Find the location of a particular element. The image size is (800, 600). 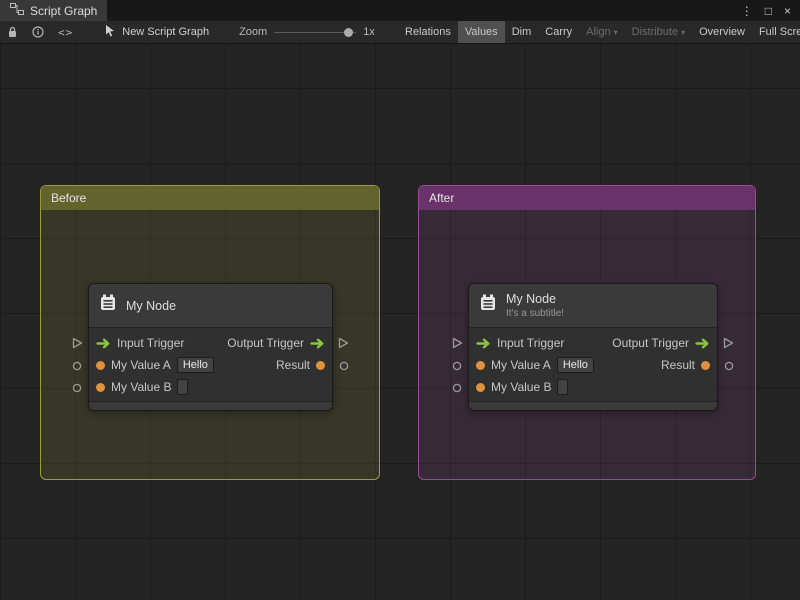

toolbar-button-distribute: Distribute ▾ is located at coordinates (658, 32).